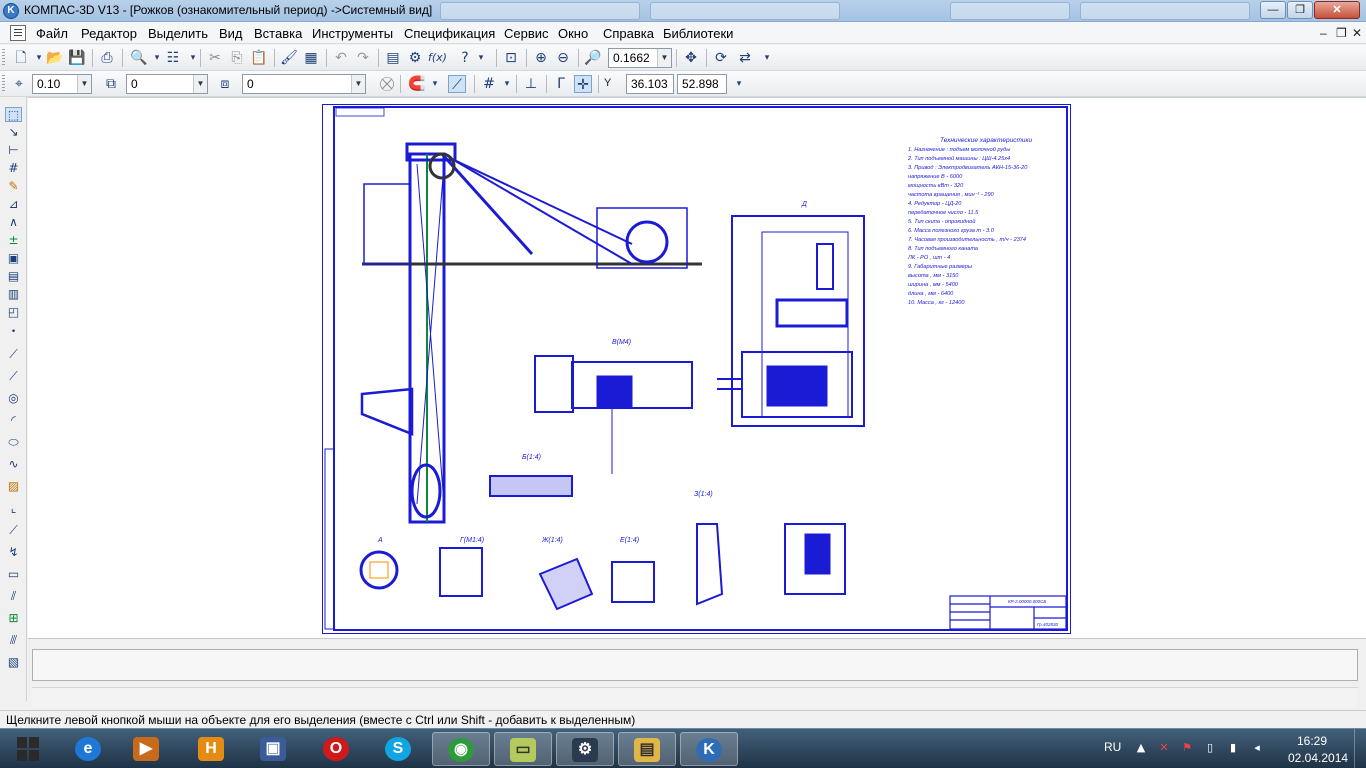 This screenshot has height=768, width=1366. I want to click on mdi-minimize-button: –, so click(1323, 33).